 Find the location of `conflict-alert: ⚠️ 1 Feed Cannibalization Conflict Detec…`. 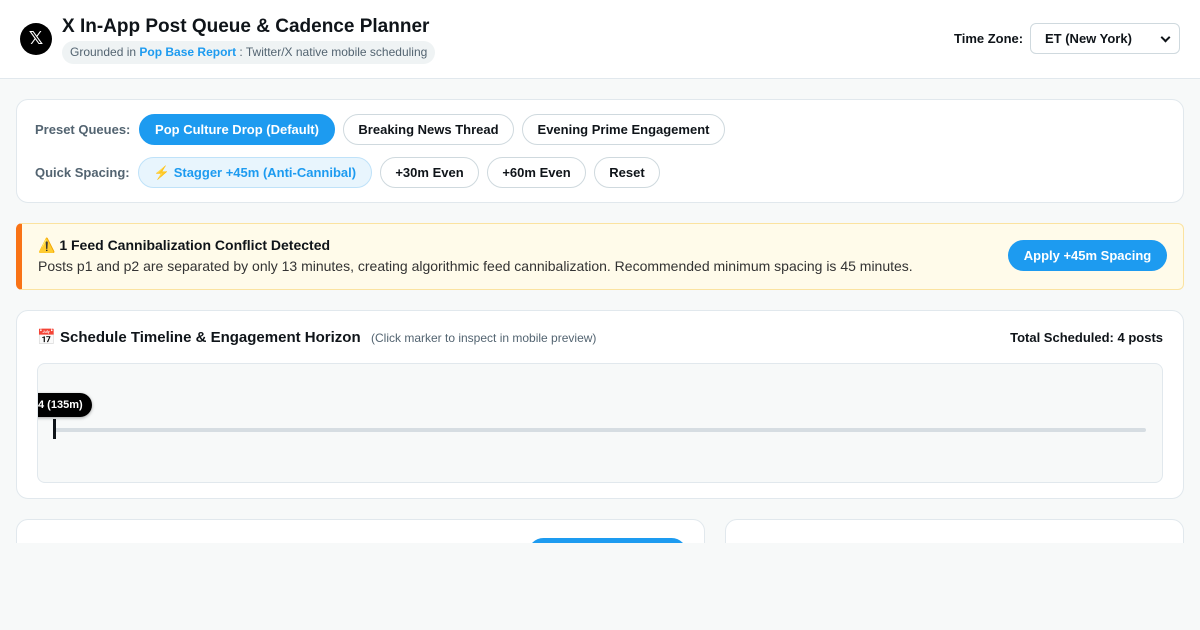

conflict-alert: ⚠️ 1 Feed Cannibalization Conflict Detec… is located at coordinates (600, 256).